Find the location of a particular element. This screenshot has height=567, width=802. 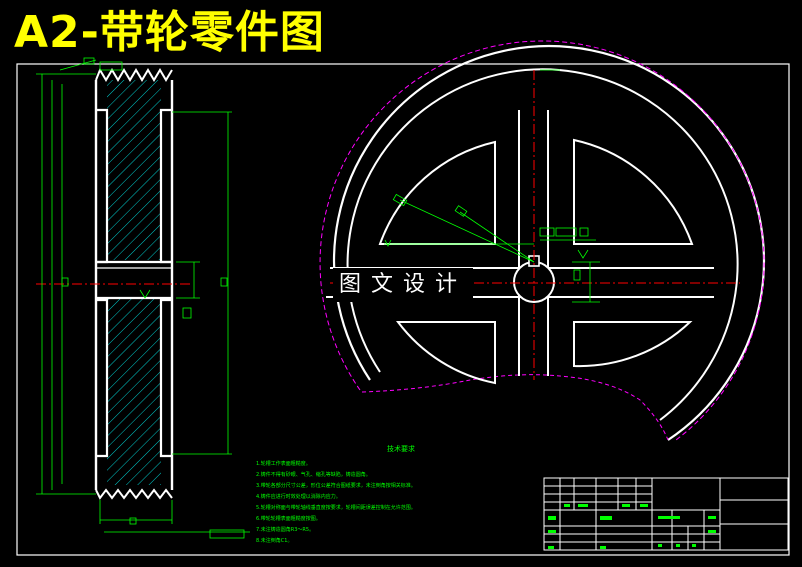

web-step-lower-right is located at coordinates (165, 378).